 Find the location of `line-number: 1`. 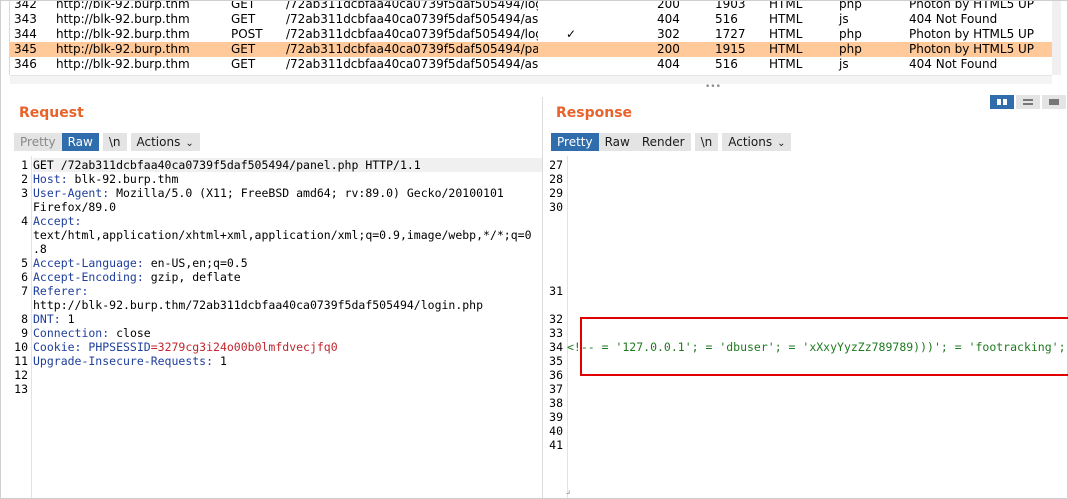

line-number: 1 is located at coordinates (24, 165).